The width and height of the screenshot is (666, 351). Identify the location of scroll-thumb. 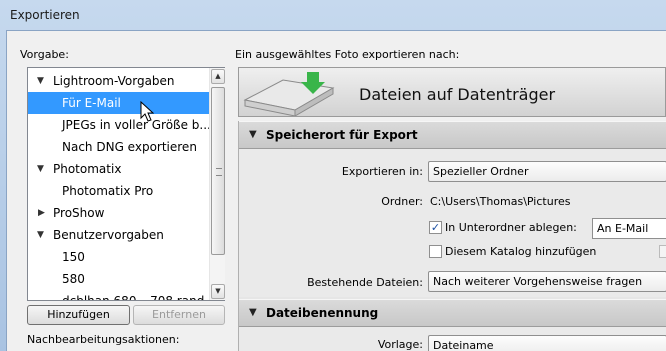
(218, 171).